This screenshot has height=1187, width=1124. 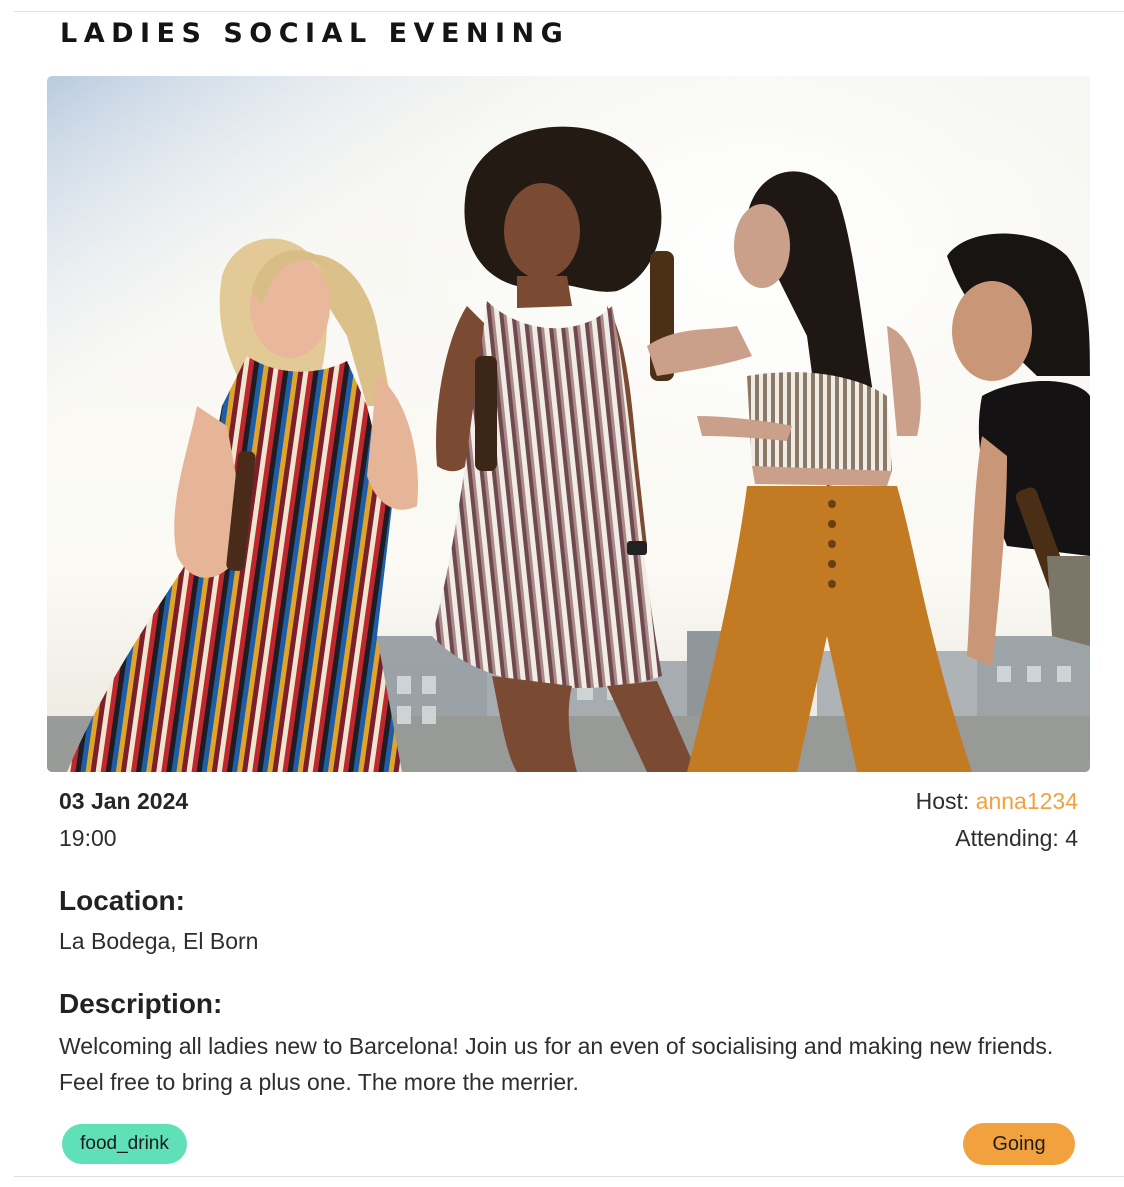 What do you see at coordinates (88, 838) in the screenshot?
I see `event-time: 19:00` at bounding box center [88, 838].